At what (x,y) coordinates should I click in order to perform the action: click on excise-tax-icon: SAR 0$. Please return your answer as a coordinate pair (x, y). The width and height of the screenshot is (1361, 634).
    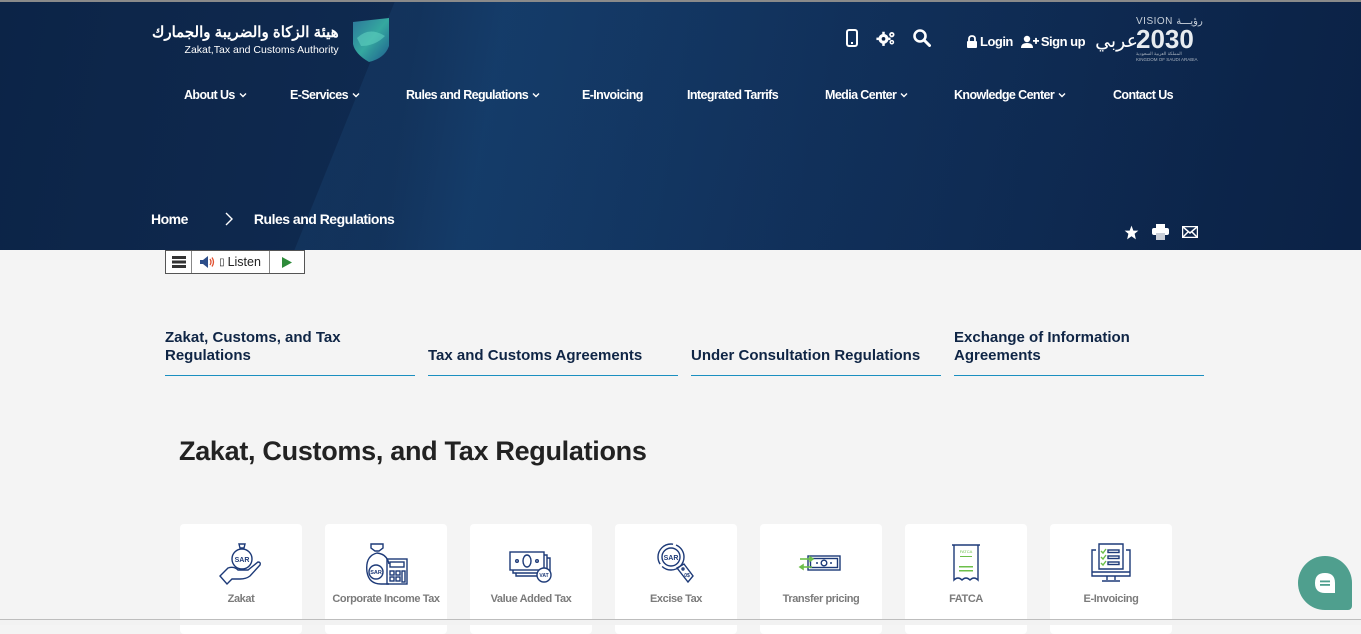
    Looking at the image, I should click on (675, 563).